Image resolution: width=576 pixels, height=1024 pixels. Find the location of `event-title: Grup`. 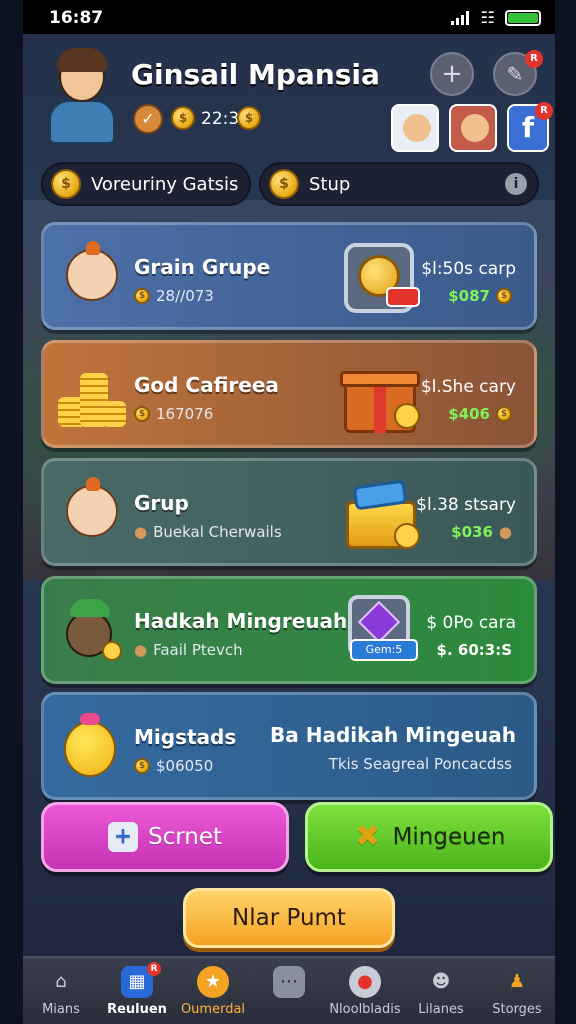

event-title: Grup is located at coordinates (161, 503).